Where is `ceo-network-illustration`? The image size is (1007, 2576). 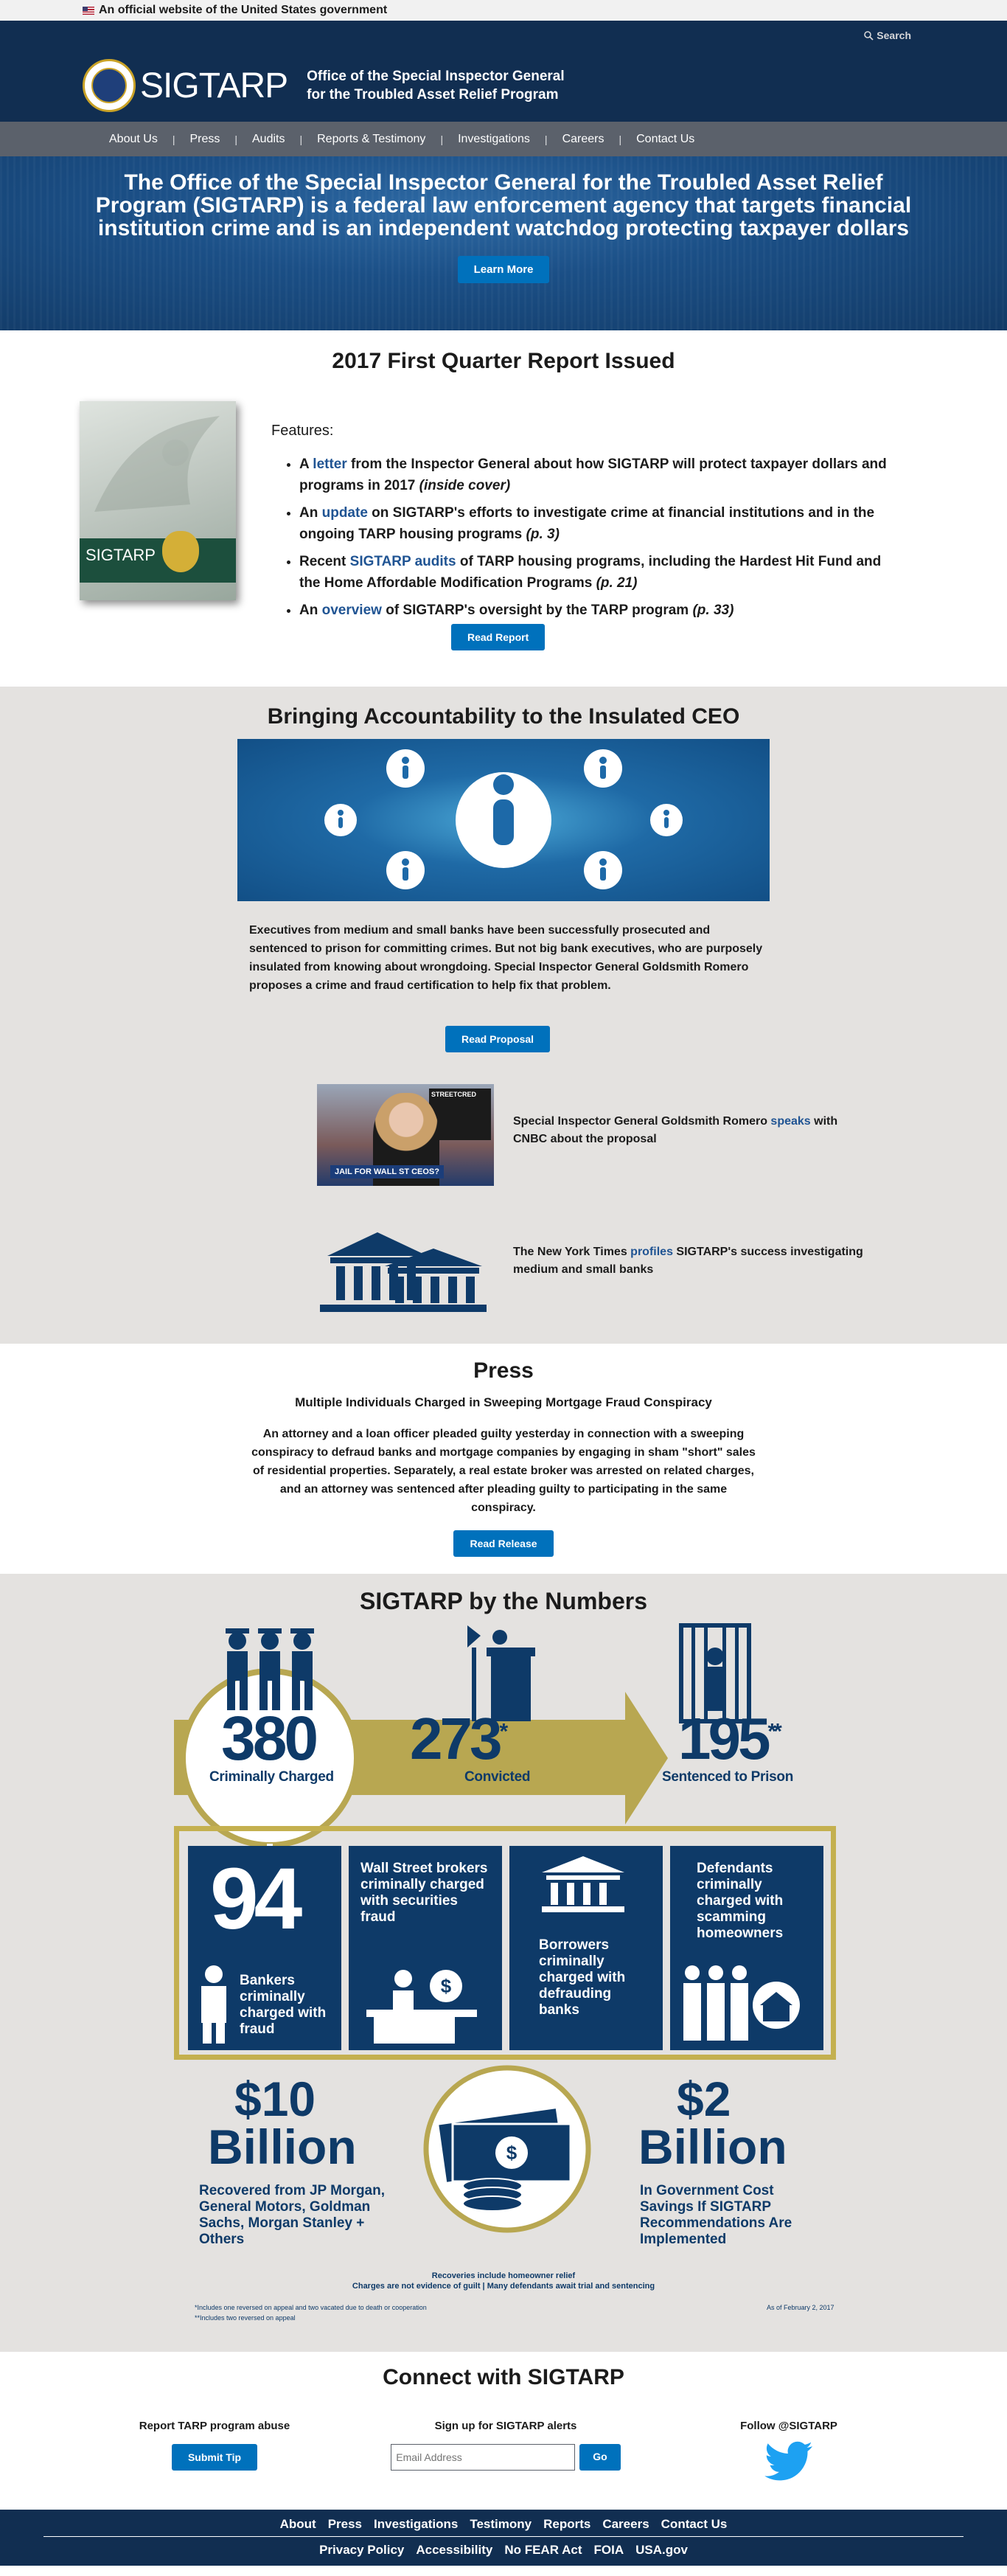 ceo-network-illustration is located at coordinates (503, 819).